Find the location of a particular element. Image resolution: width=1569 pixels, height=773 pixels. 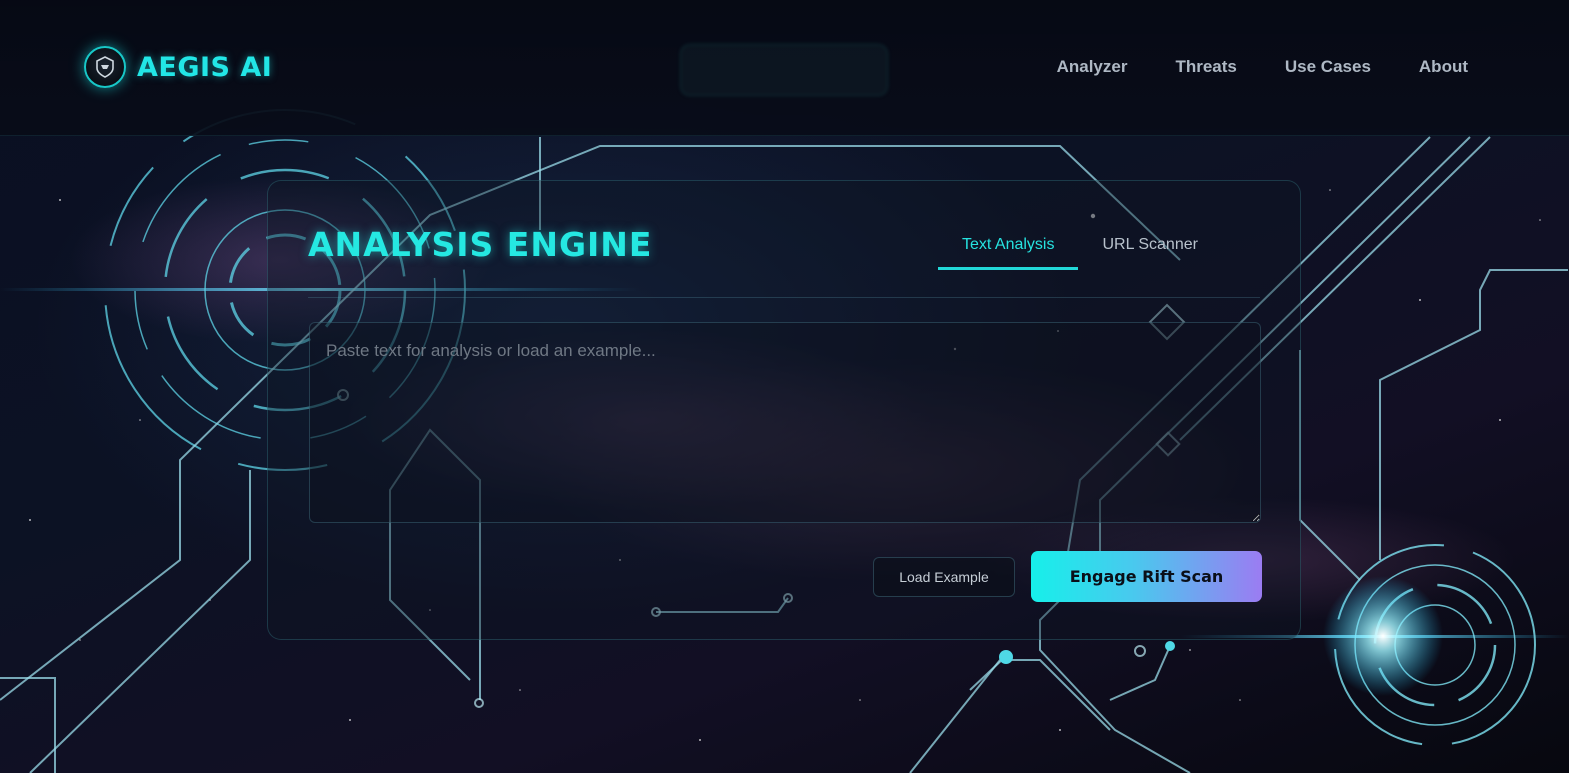

brand: AEGIS AI is located at coordinates (178, 67).